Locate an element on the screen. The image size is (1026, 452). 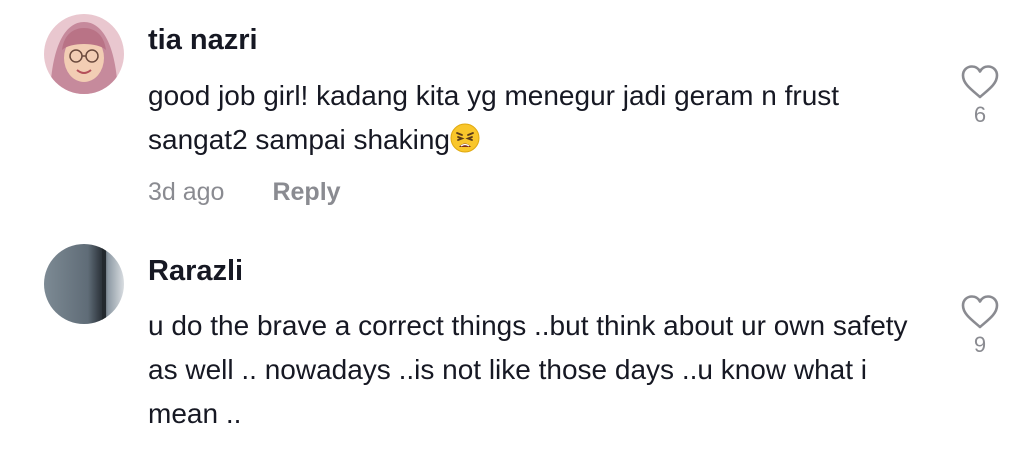
reply-button: Reply is located at coordinates (306, 192).